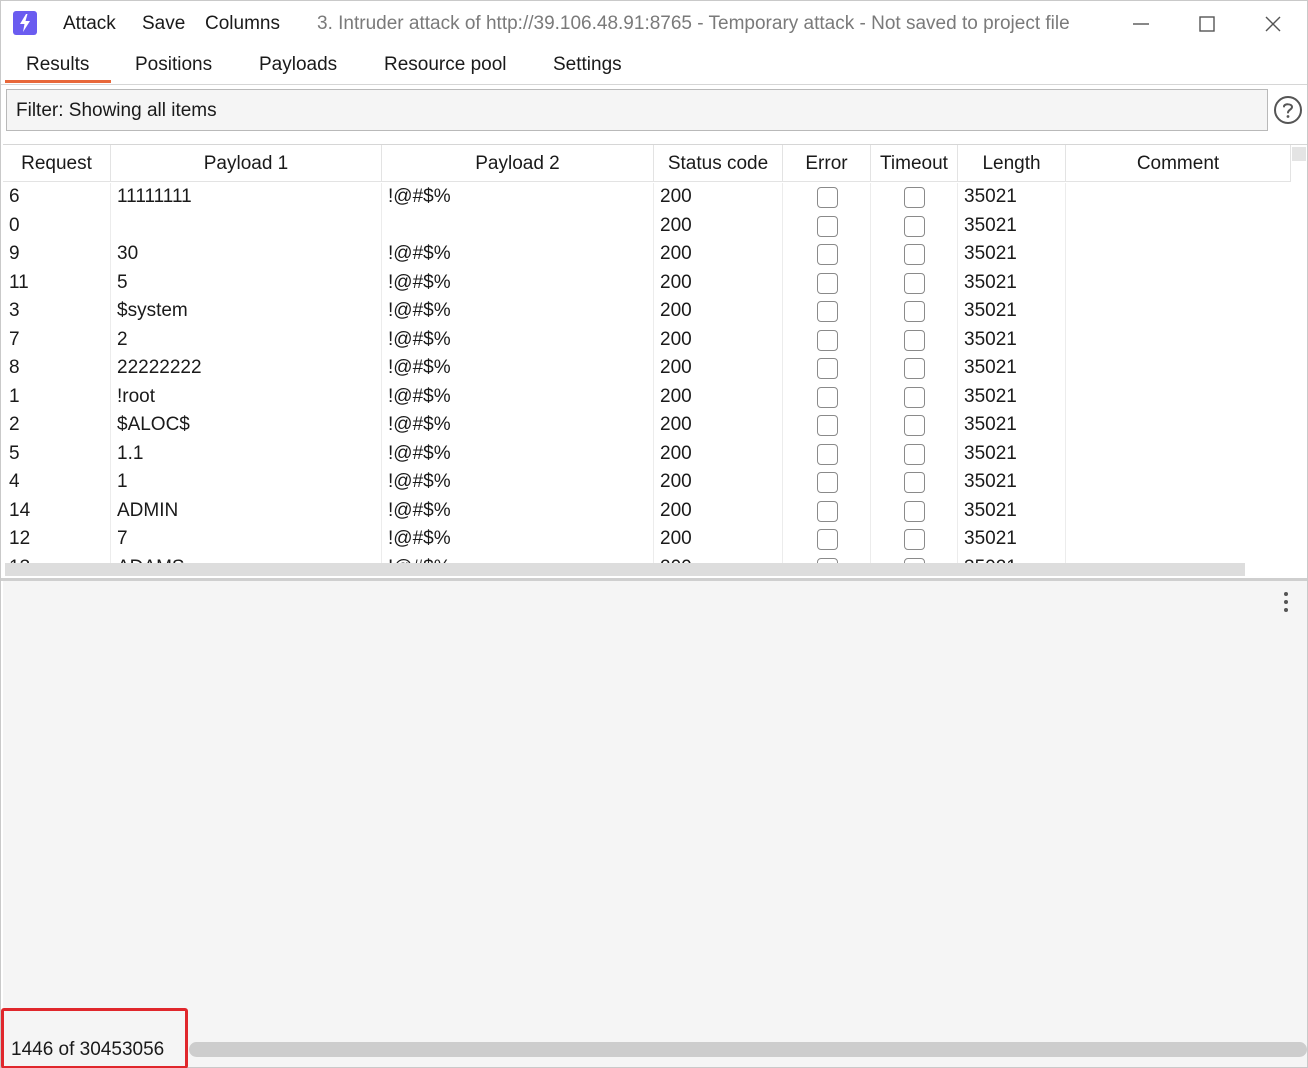 The image size is (1308, 1068). What do you see at coordinates (647, 482) in the screenshot?
I see `table-row: 4 1 !@#$% 200 35021` at bounding box center [647, 482].